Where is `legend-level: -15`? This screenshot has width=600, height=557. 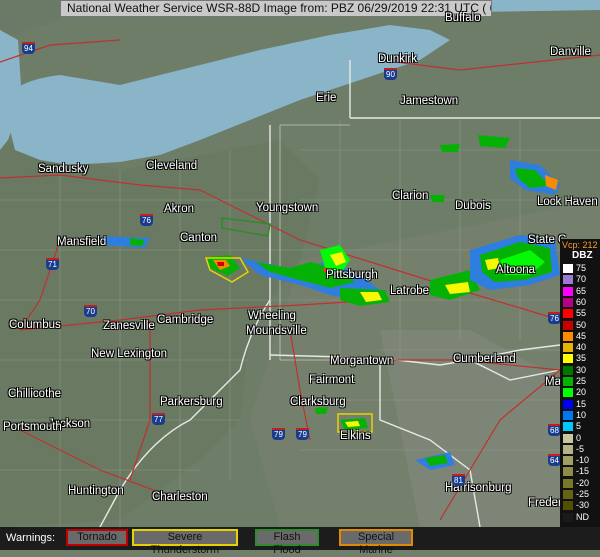
legend-level: -15 is located at coordinates (580, 471).